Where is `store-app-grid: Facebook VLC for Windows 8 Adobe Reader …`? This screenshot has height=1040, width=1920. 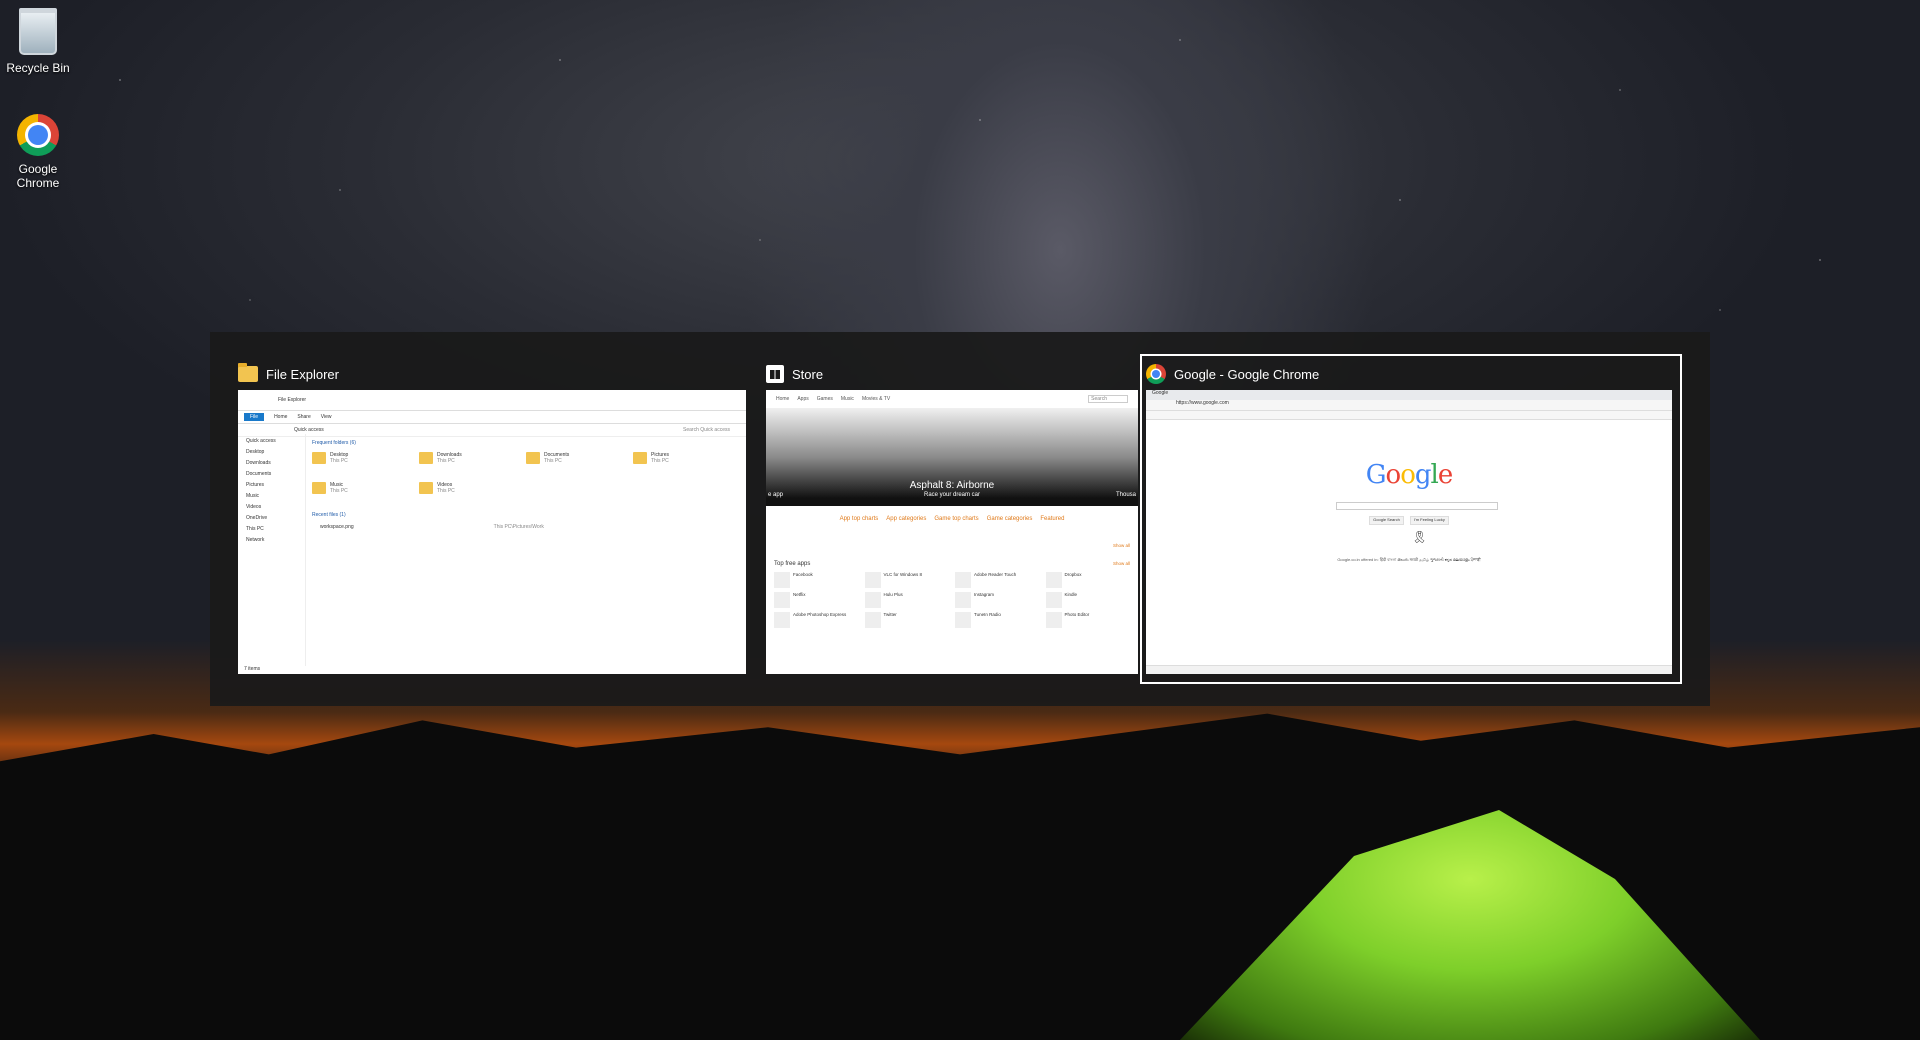 store-app-grid: Facebook VLC for Windows 8 Adobe Reader … is located at coordinates (952, 600).